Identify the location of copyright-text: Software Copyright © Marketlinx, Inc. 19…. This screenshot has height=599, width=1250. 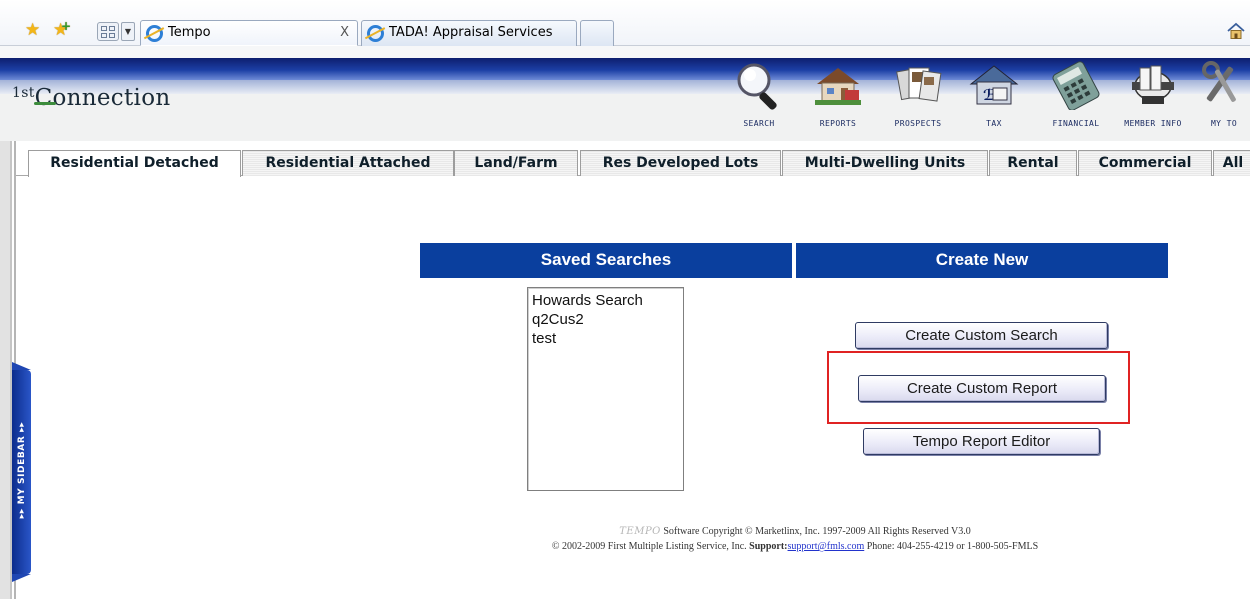
(817, 531).